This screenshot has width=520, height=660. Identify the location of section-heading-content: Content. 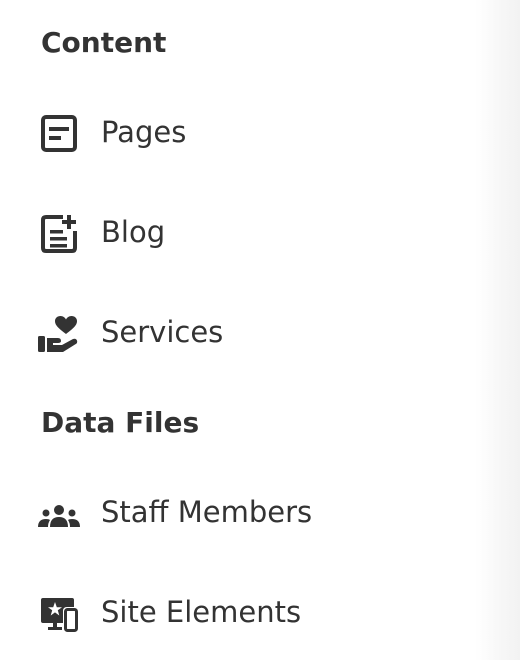
(104, 42).